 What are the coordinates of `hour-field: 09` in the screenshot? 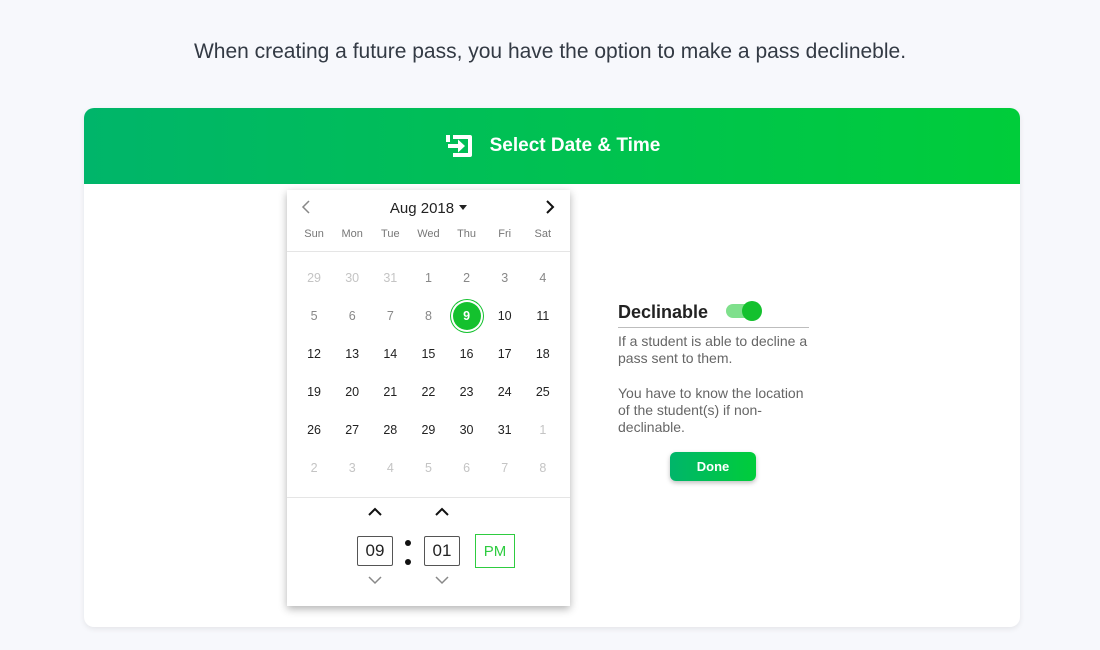 It's located at (375, 551).